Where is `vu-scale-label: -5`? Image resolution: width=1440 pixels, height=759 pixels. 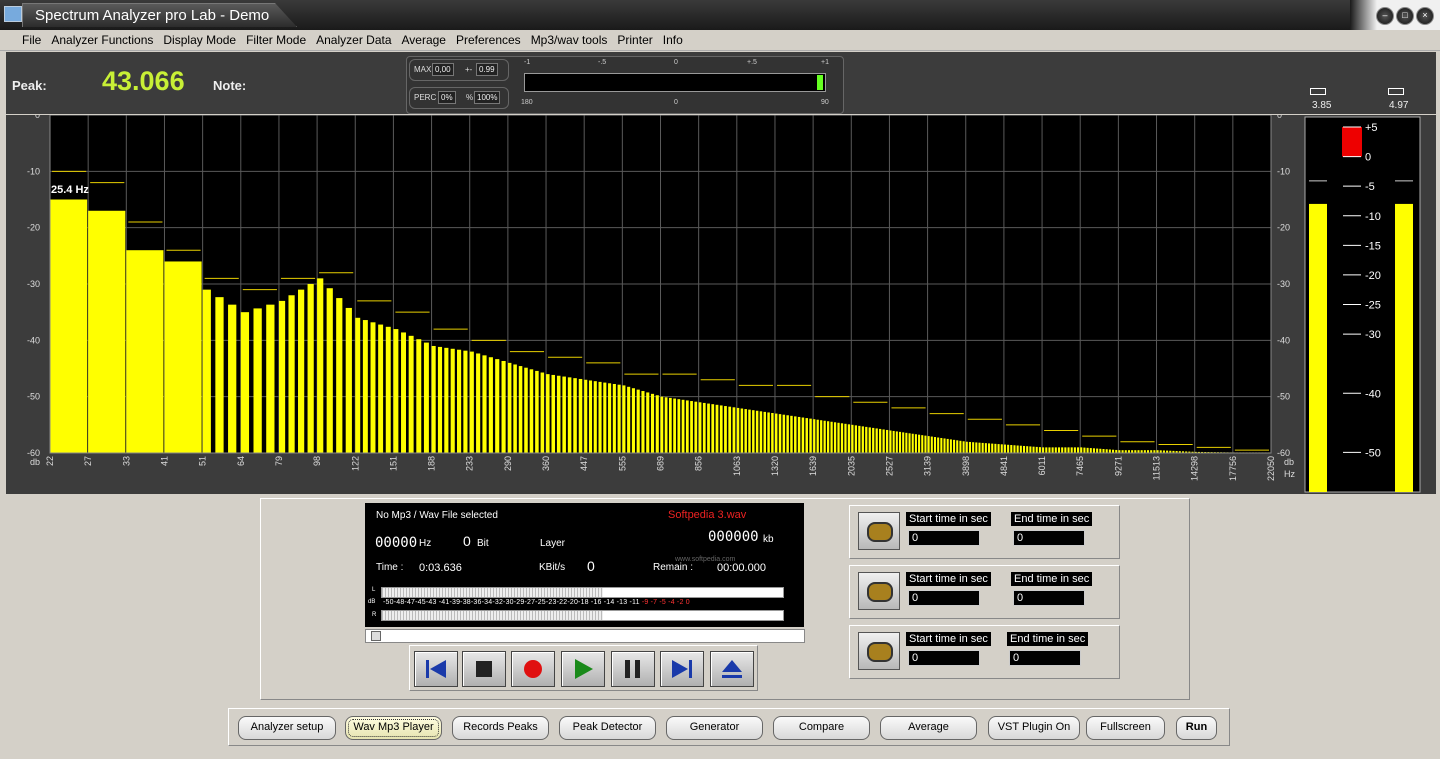 vu-scale-label: -5 is located at coordinates (1370, 187).